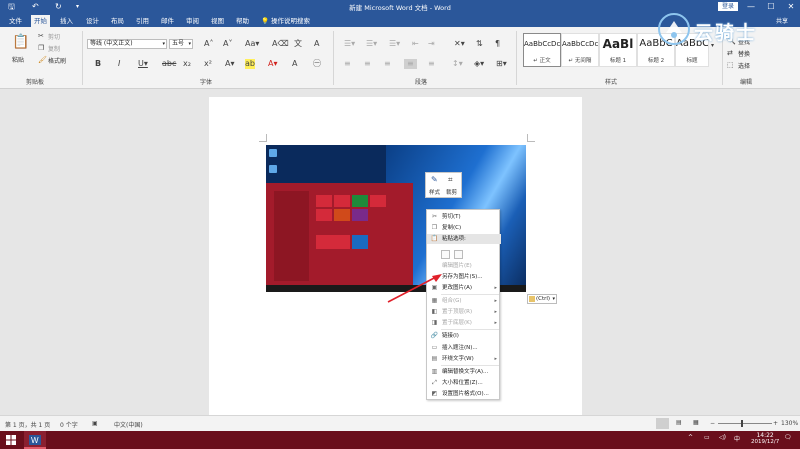 The width and height of the screenshot is (800, 449). Describe the element at coordinates (273, 64) in the screenshot. I see `font-color-icon: A▾` at that location.